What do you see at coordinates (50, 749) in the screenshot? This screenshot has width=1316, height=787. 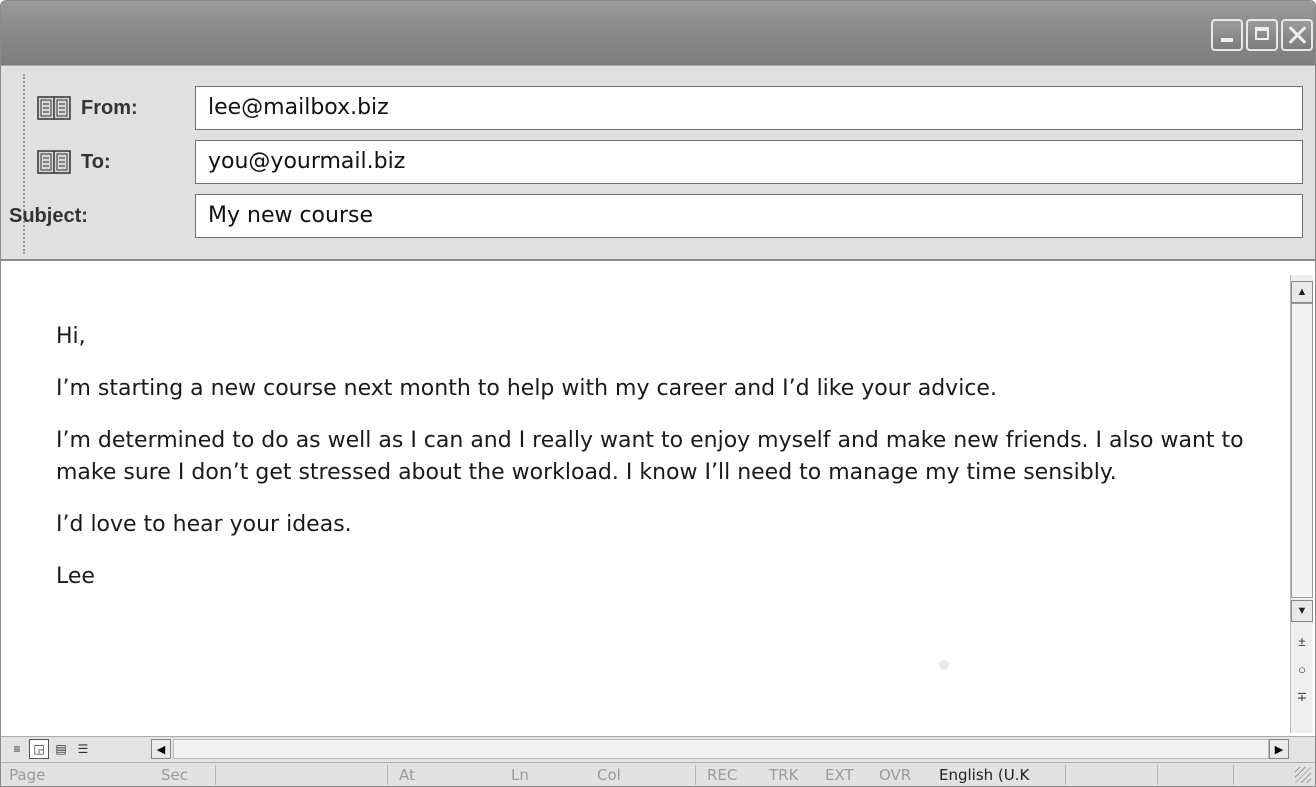 I see `view-buttons: ≡ ◲ ▤ ☰` at bounding box center [50, 749].